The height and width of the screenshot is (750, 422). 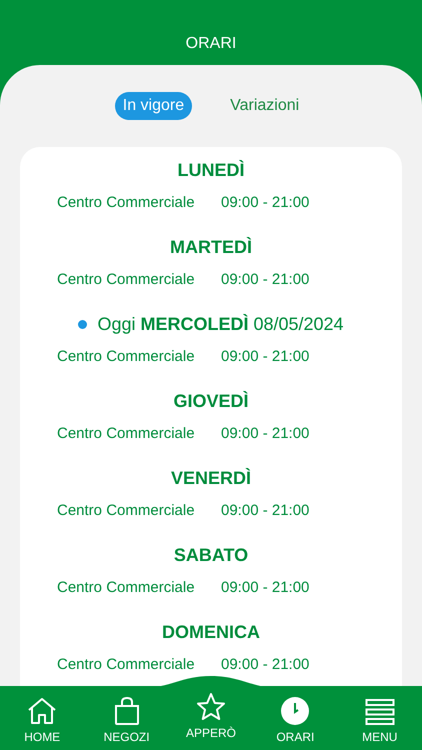 I want to click on nav-item: APPERÒ, so click(x=211, y=716).